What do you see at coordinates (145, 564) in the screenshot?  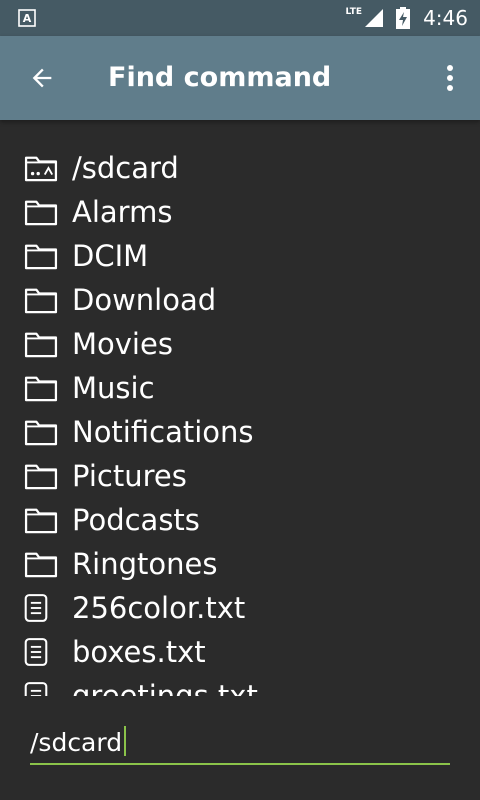 I see `list-item-label: Ringtones` at bounding box center [145, 564].